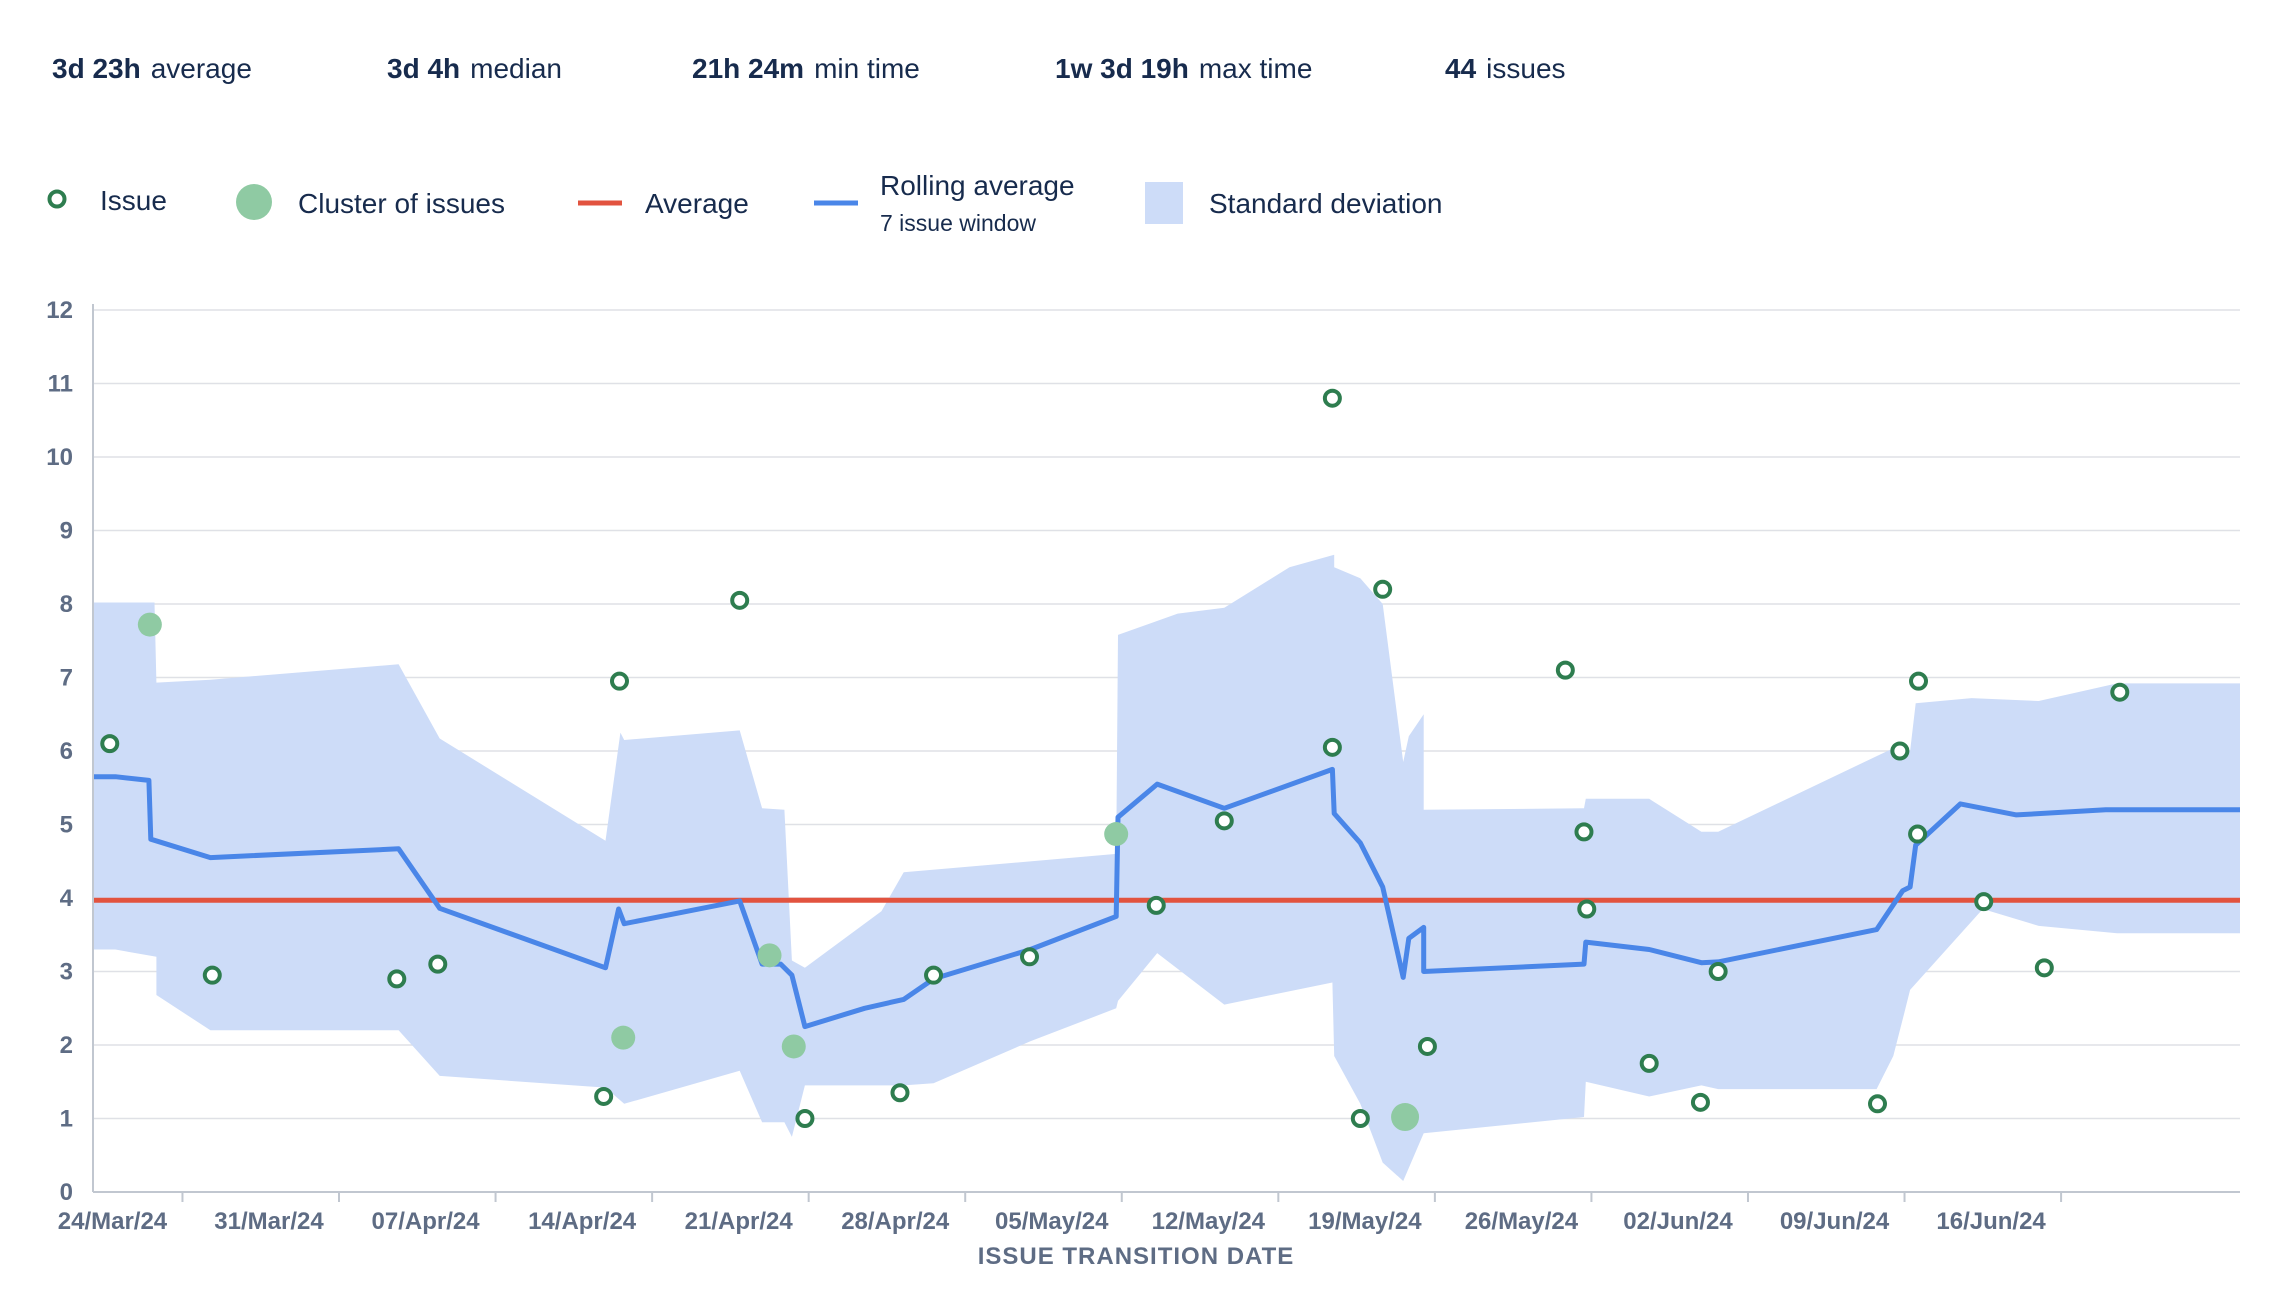  What do you see at coordinates (1461, 68) in the screenshot?
I see `stat-issues-value: 44` at bounding box center [1461, 68].